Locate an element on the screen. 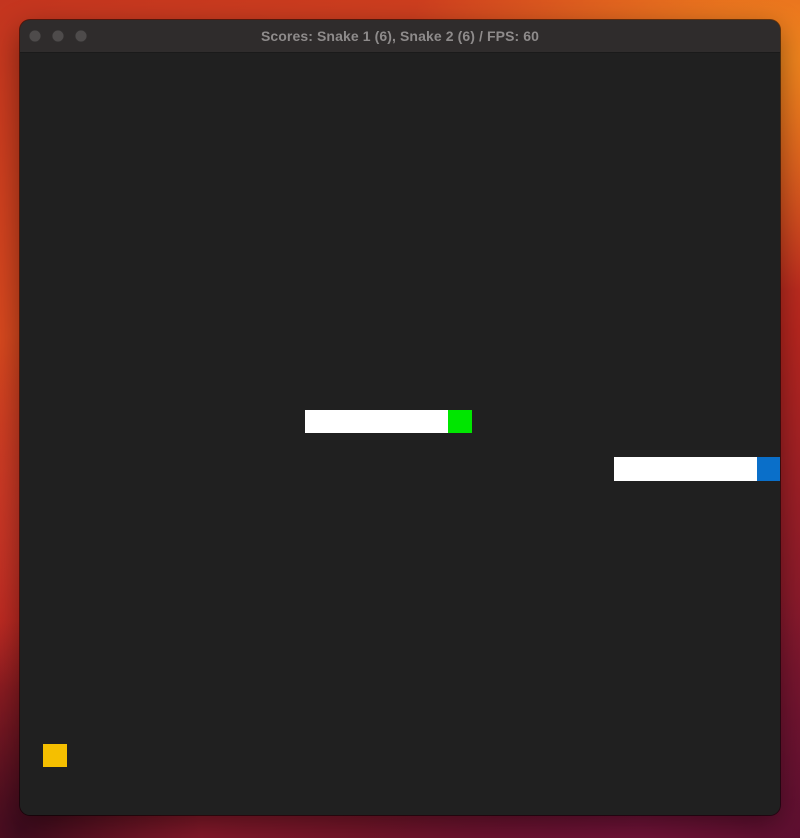  snake-2-head is located at coordinates (768, 469).